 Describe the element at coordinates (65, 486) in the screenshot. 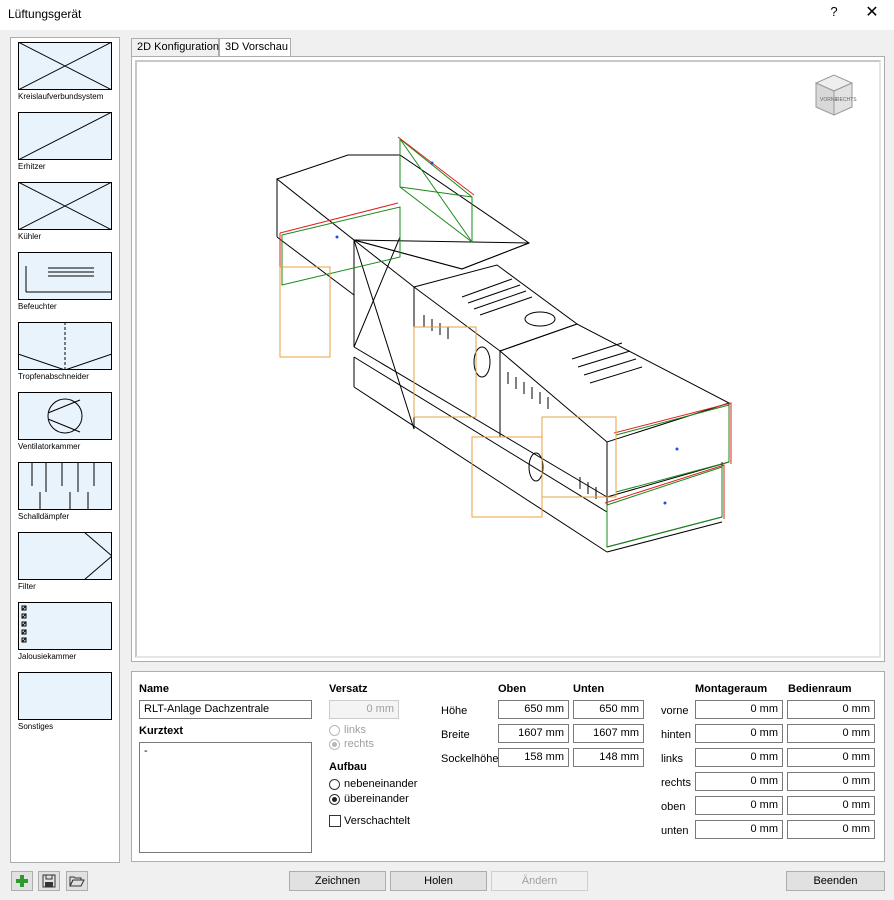

I see `silencer-icon` at that location.